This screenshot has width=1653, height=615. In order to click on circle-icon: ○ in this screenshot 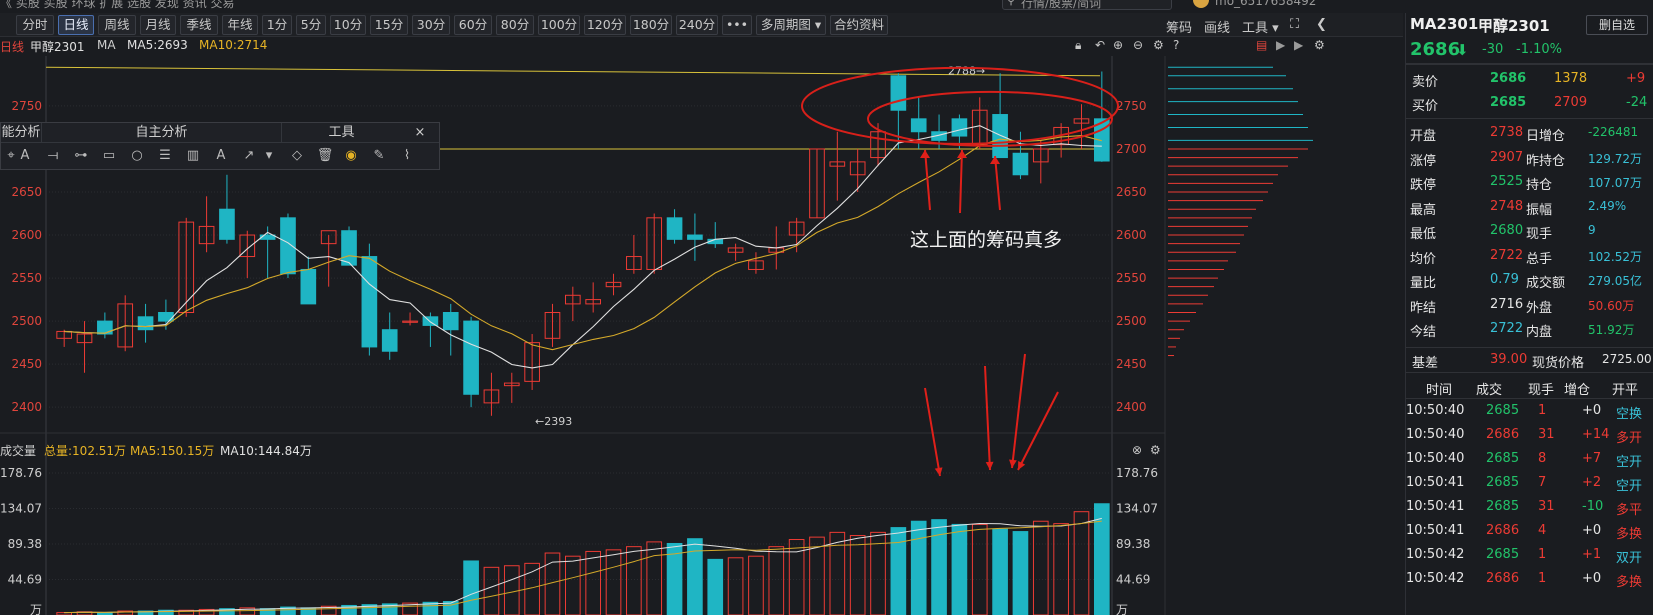, I will do `click(137, 156)`.